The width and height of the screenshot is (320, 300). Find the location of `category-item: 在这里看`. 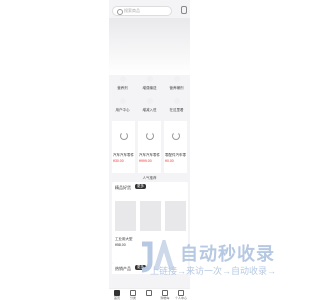

category-item: 在这里看 is located at coordinates (176, 105).